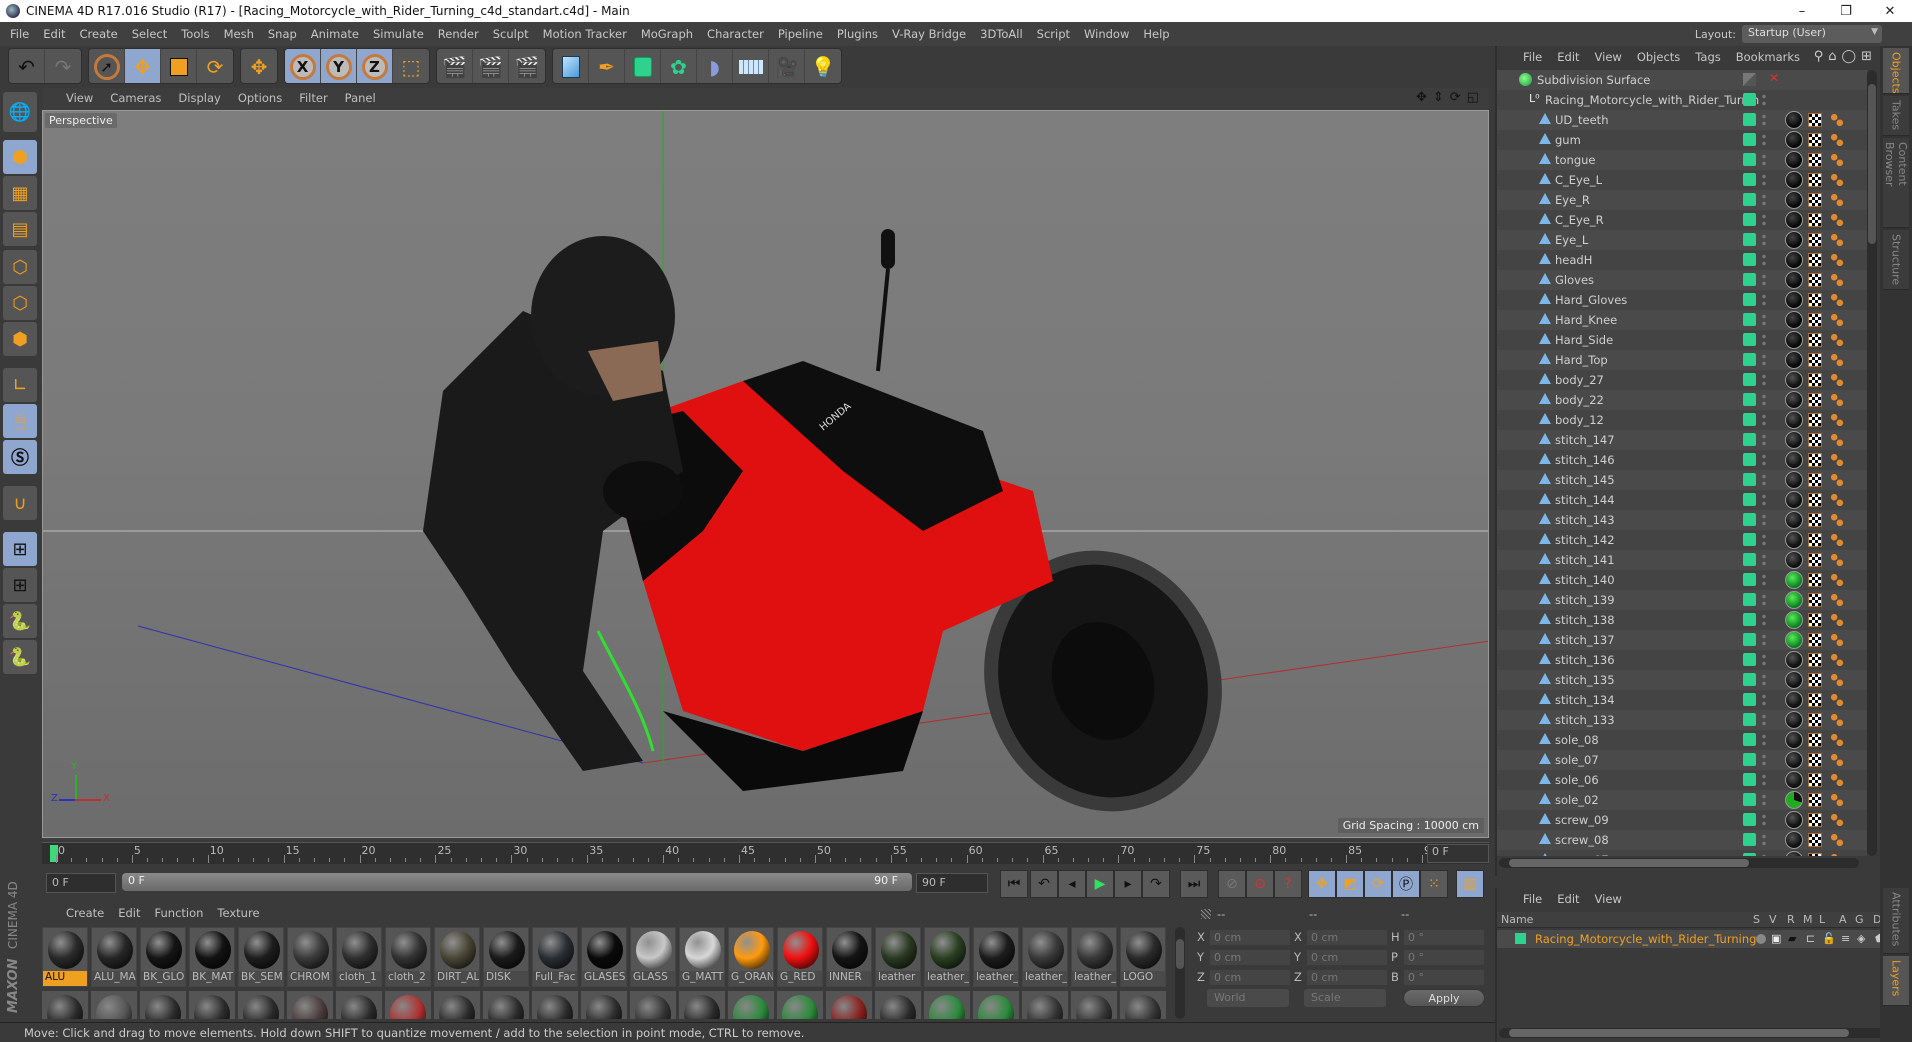  I want to click on light-button: 💡, so click(823, 66).